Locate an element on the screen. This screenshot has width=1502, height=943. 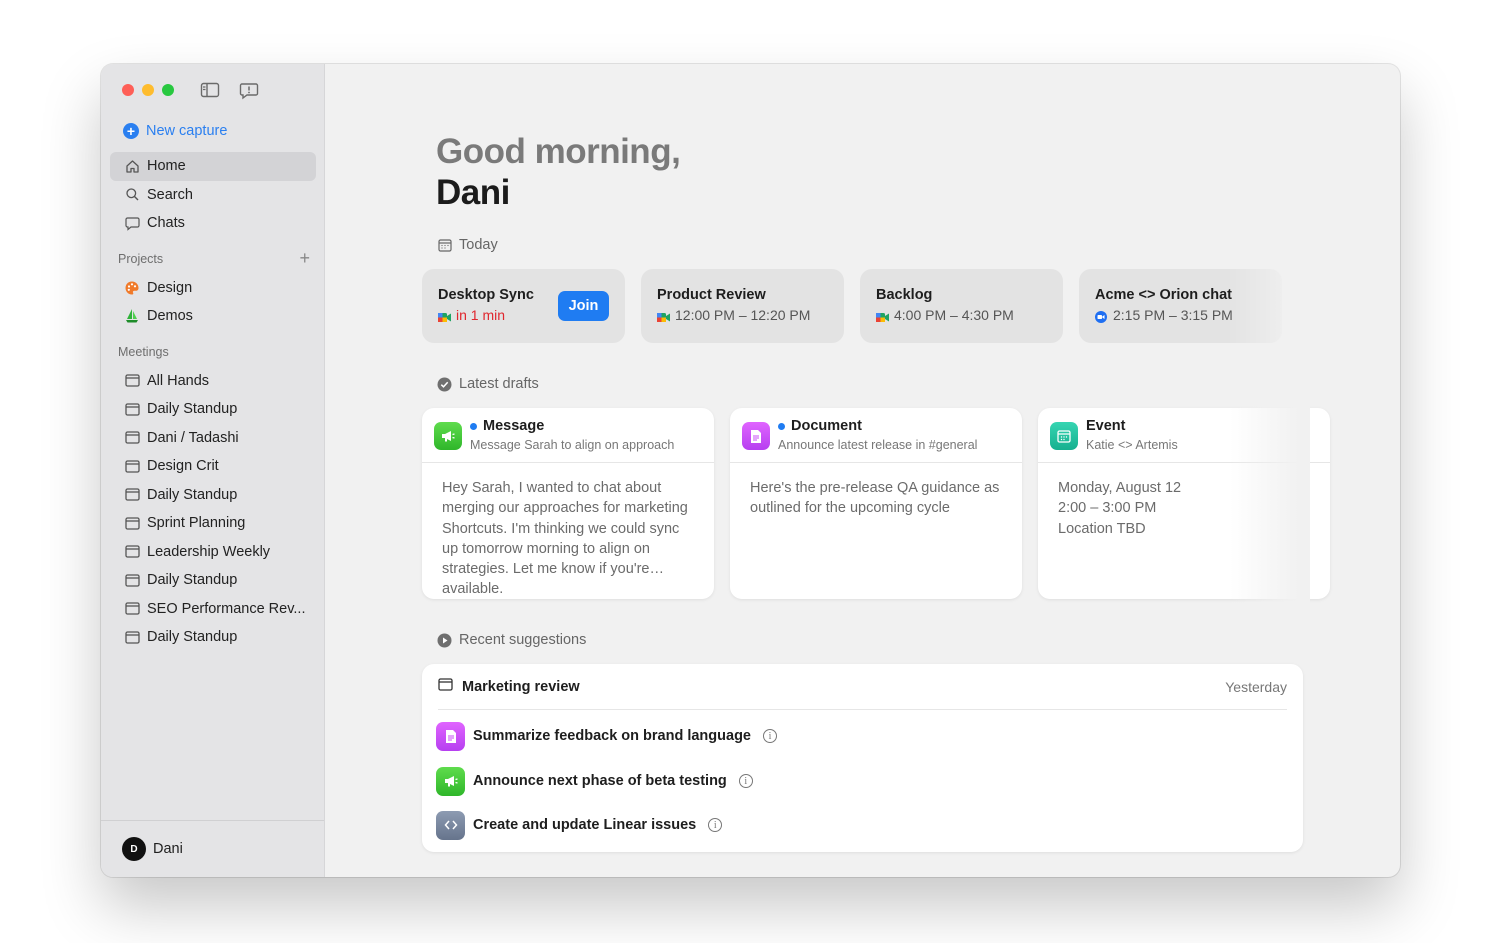
projects-header: Projects + is located at coordinates (213, 259).